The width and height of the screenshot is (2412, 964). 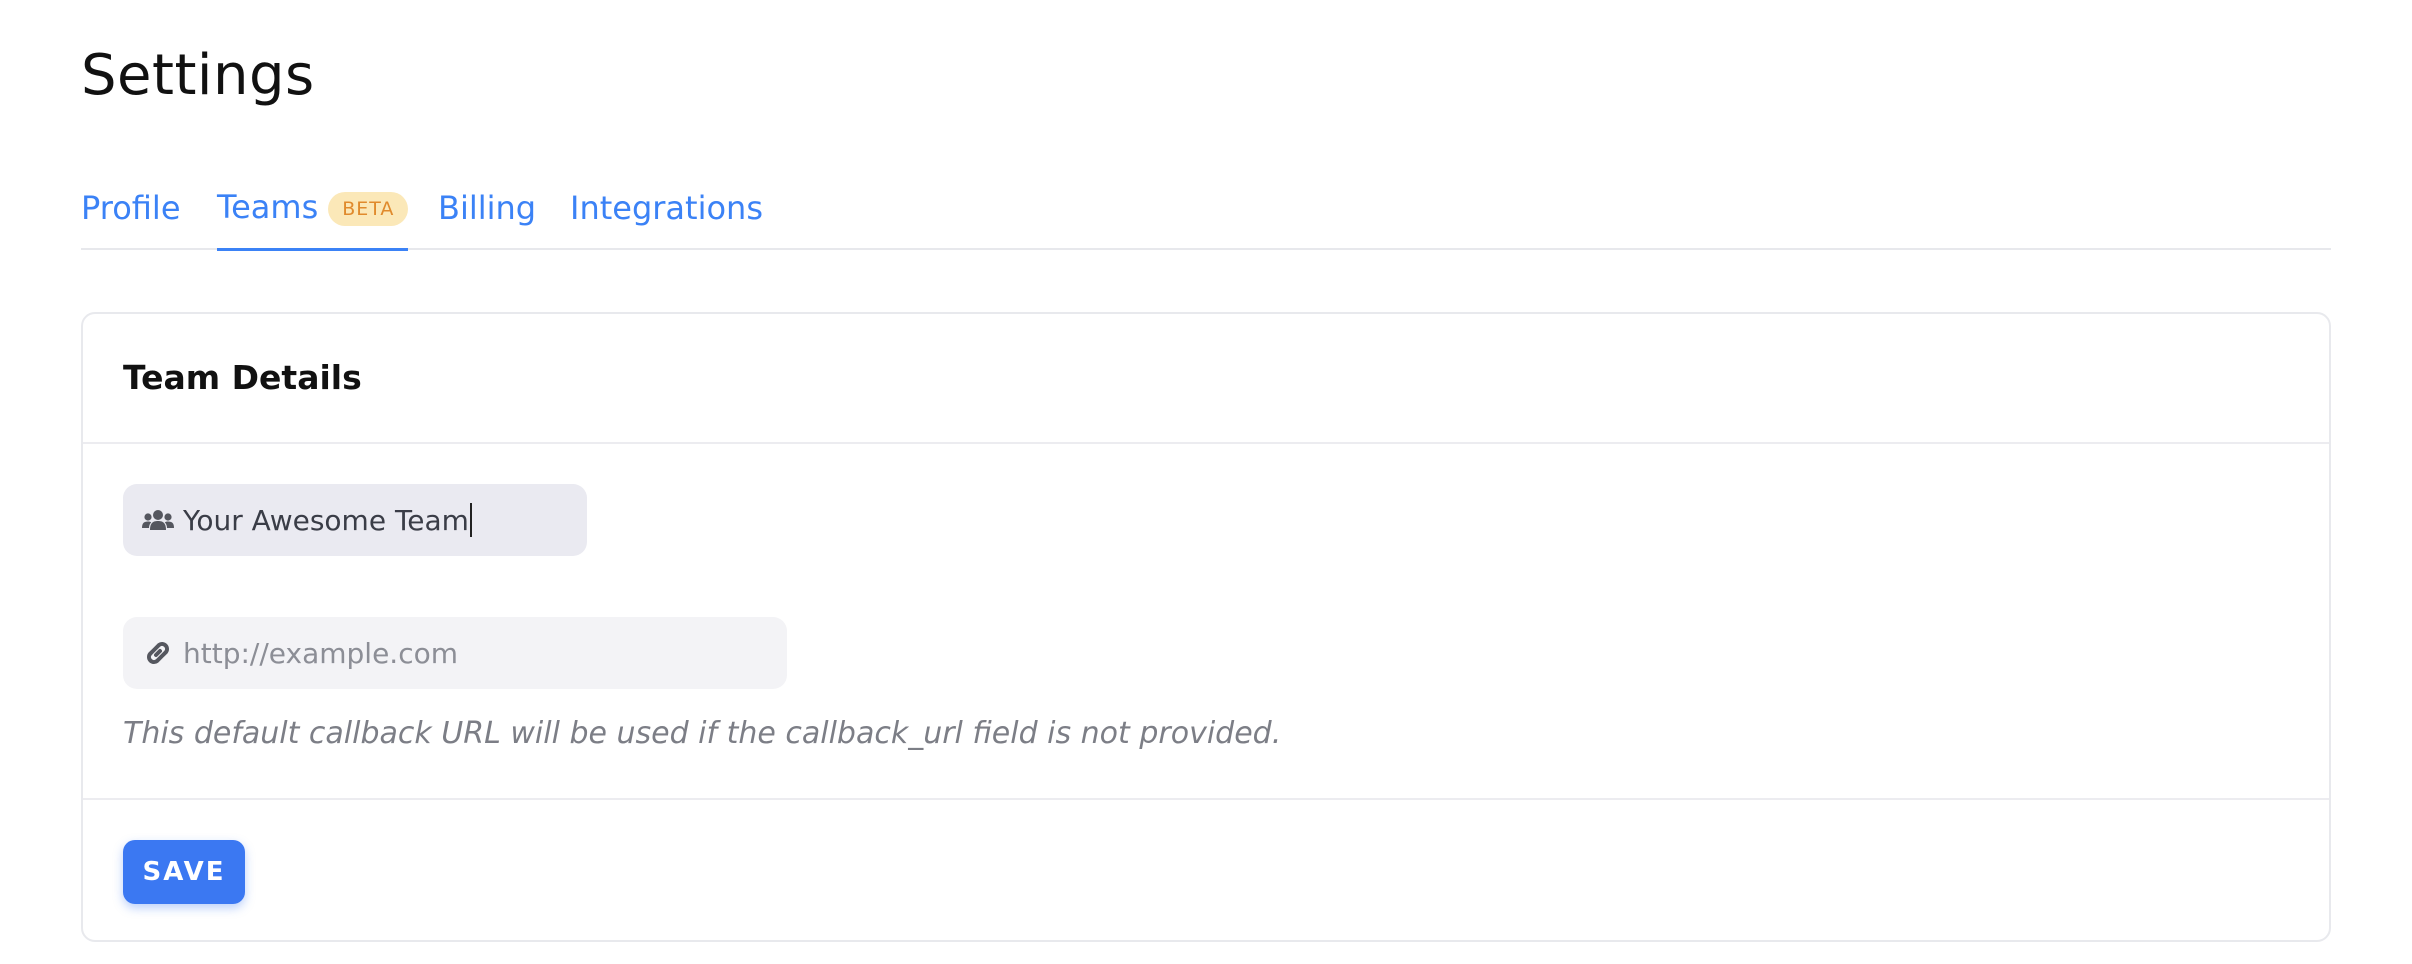 I want to click on link-icon, so click(x=158, y=653).